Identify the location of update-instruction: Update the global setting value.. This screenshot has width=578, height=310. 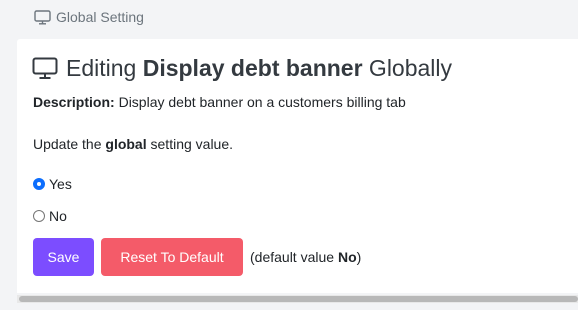
(133, 144).